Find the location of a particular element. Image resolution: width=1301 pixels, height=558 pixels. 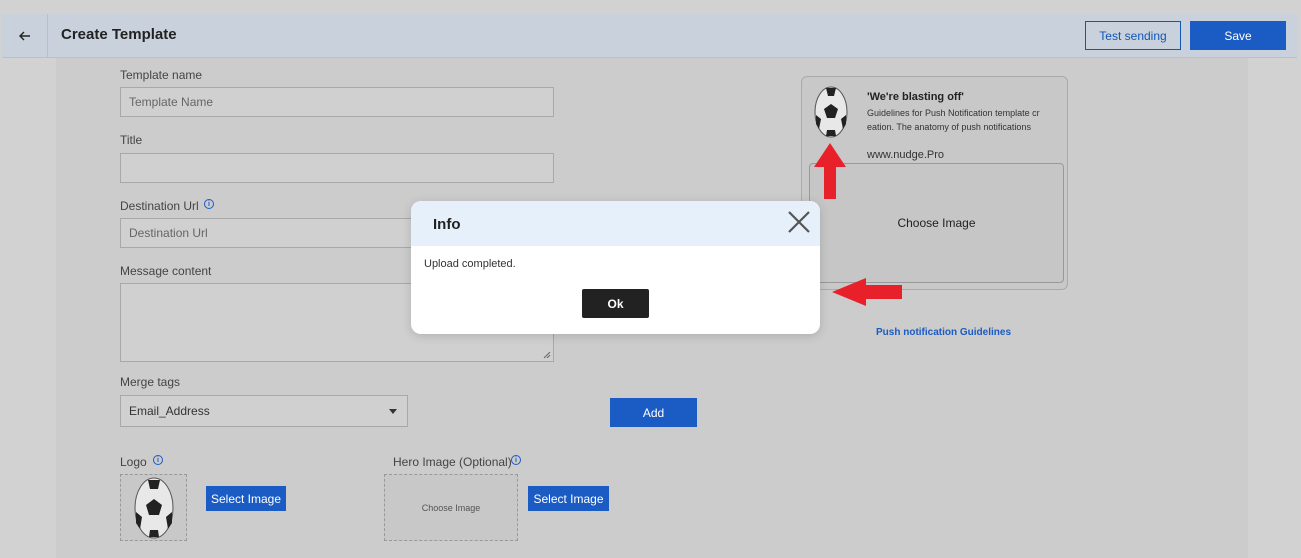

message-content-label: Message content is located at coordinates (166, 271).